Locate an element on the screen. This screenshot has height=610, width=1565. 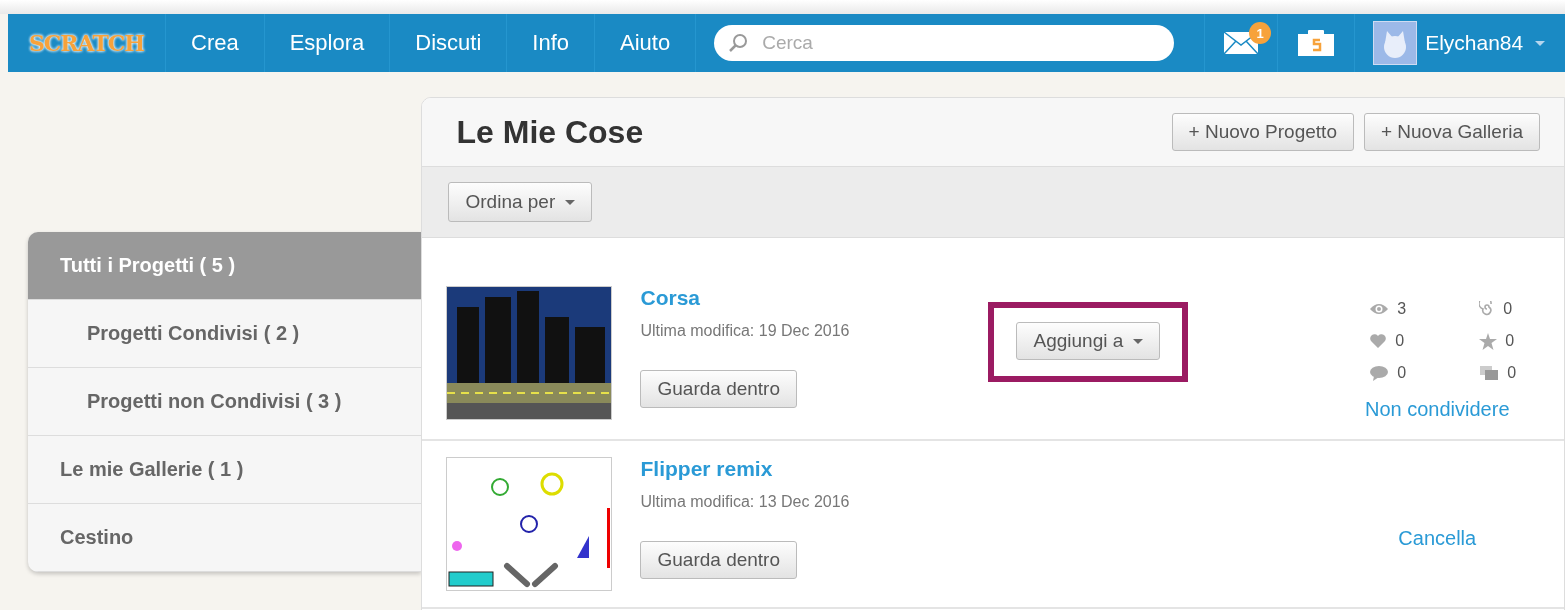
notification-badge: 1 is located at coordinates (1260, 33).